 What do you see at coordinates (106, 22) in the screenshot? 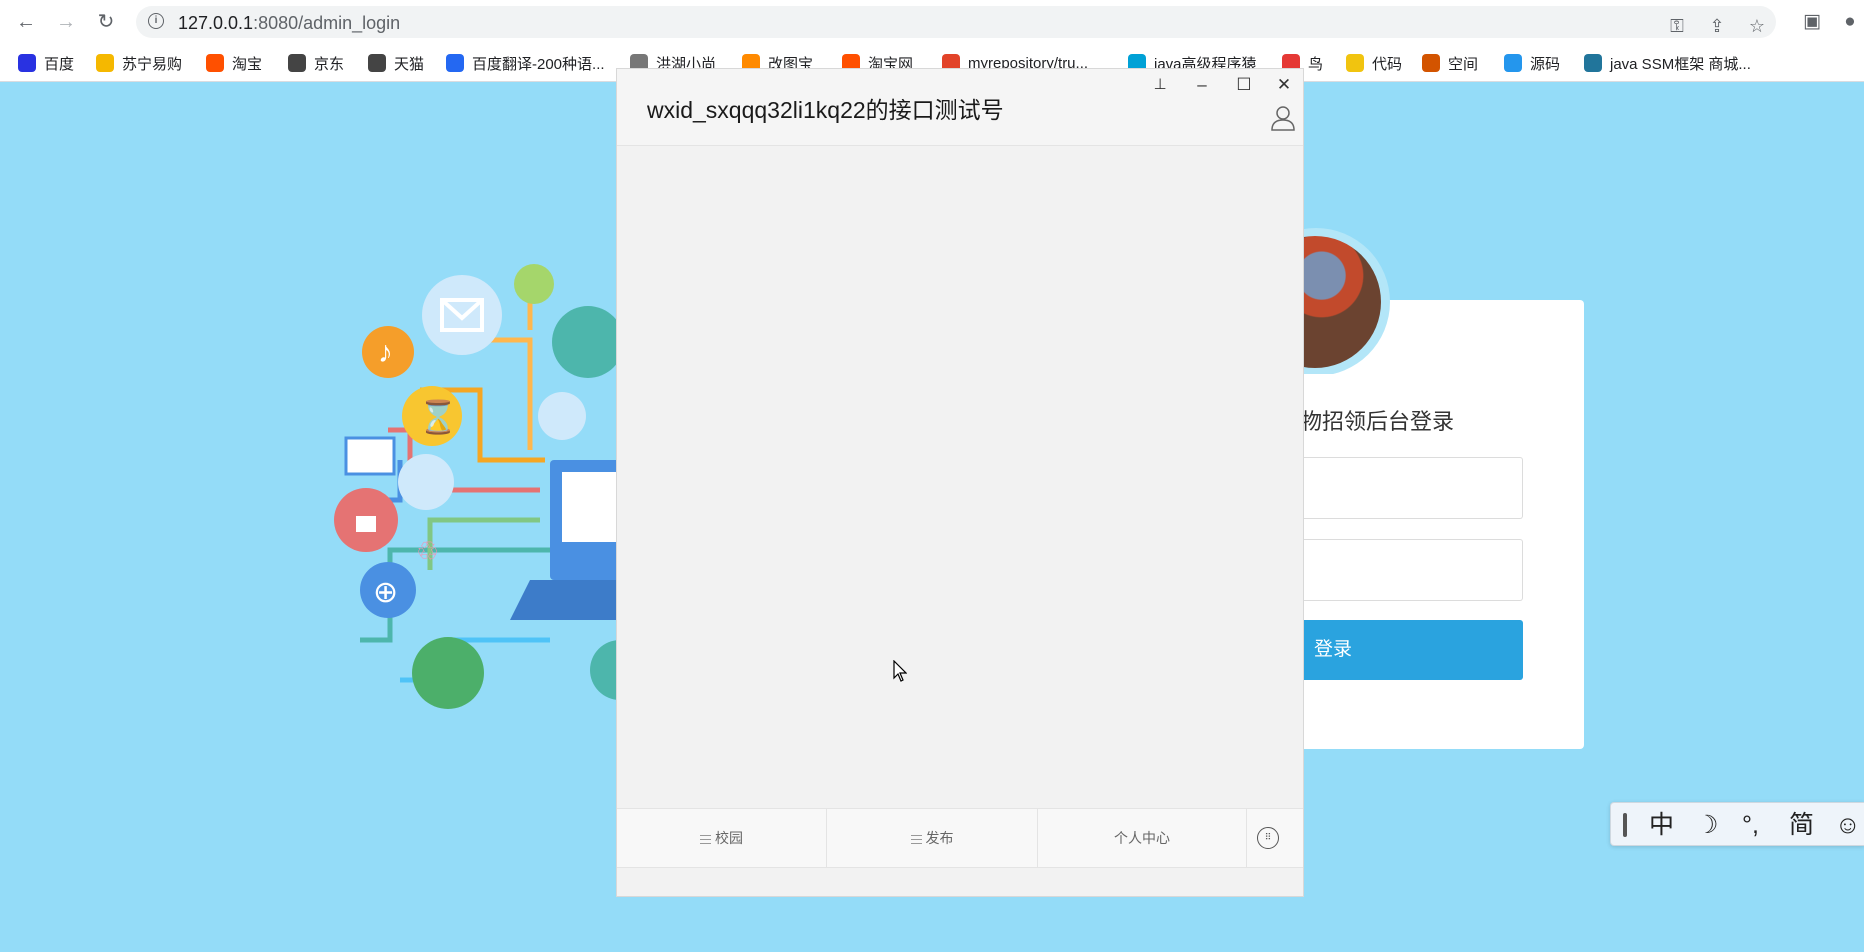
I see `reload-icon: ↻` at bounding box center [106, 22].